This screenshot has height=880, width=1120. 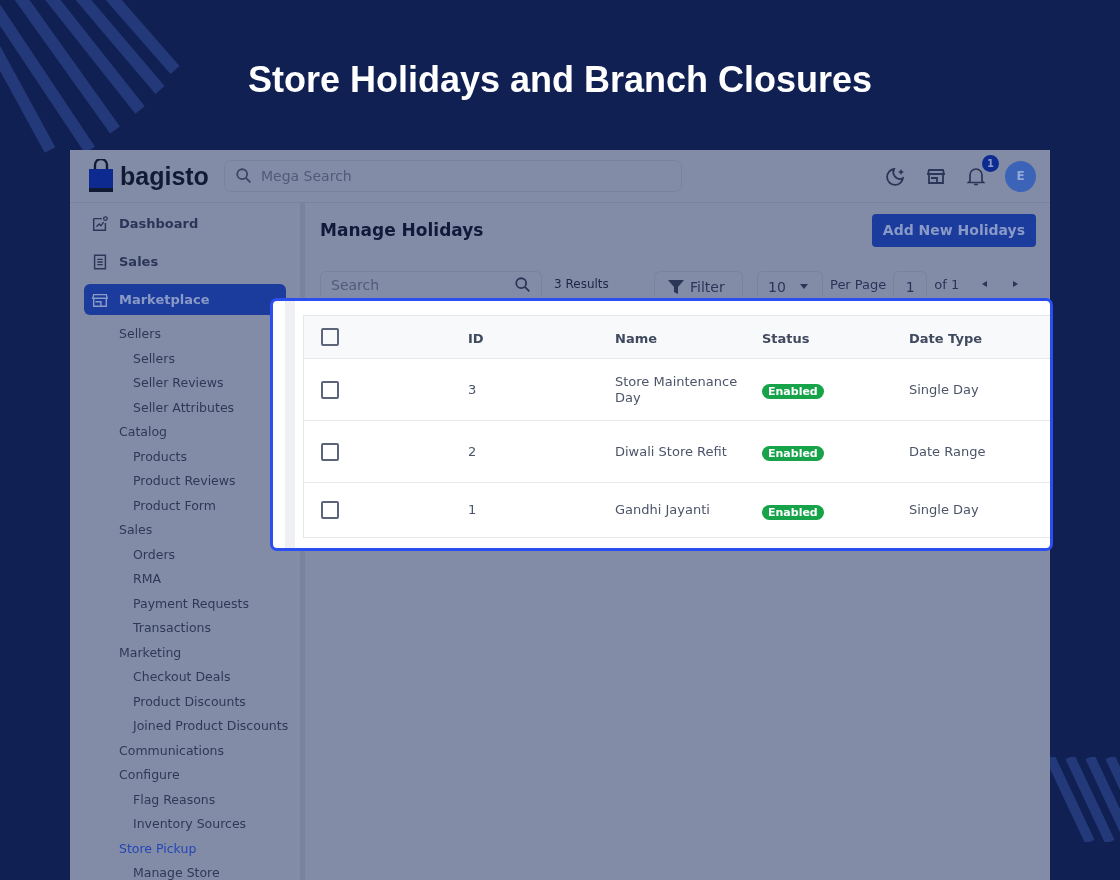 What do you see at coordinates (671, 451) in the screenshot?
I see `table-cell-text: Diwali Store Refit` at bounding box center [671, 451].